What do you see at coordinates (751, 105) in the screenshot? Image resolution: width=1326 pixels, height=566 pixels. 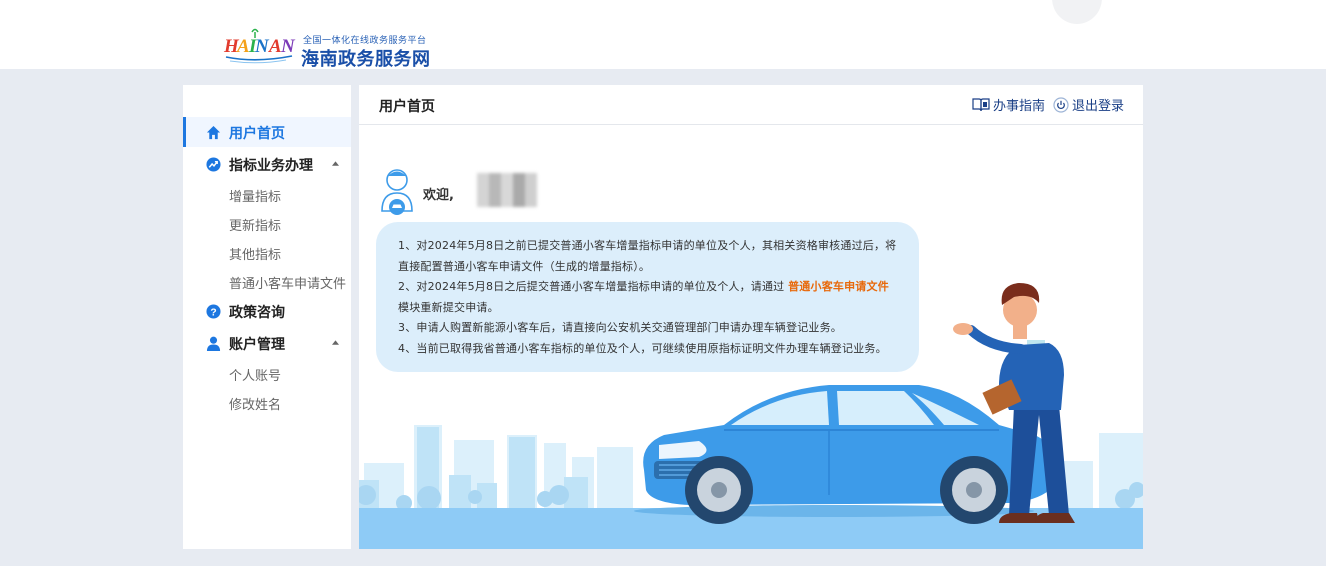 I see `main-header: 用户首页 办事指南 退出登录` at bounding box center [751, 105].